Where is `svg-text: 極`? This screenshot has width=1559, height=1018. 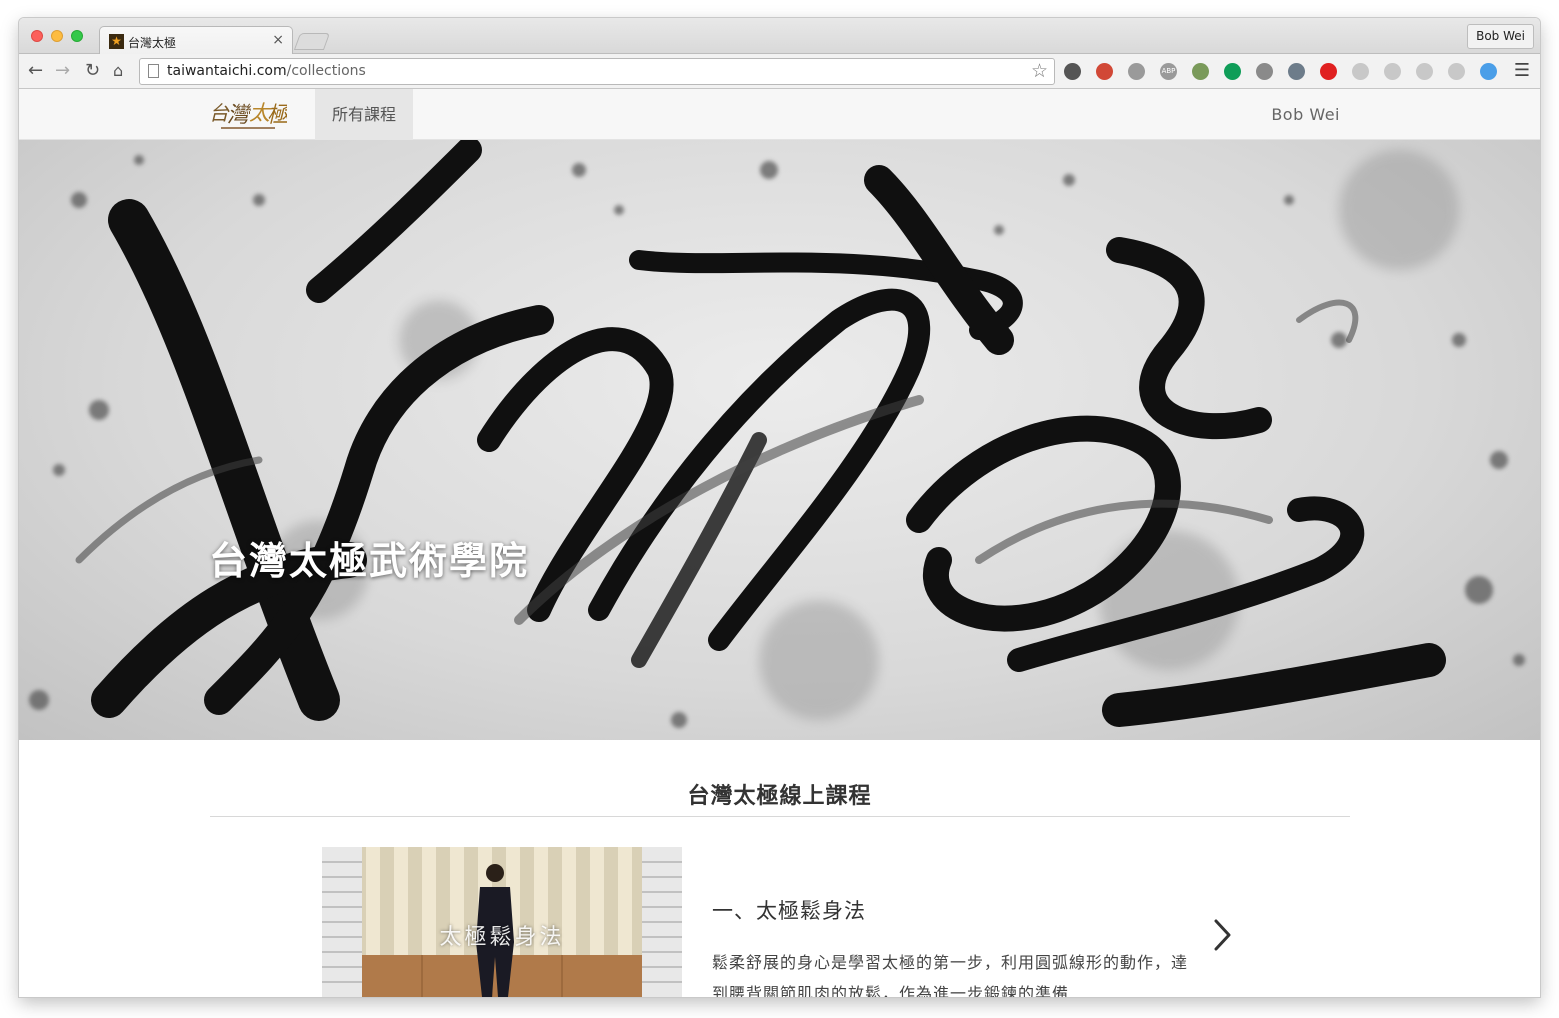 svg-text: 極 is located at coordinates (277, 115).